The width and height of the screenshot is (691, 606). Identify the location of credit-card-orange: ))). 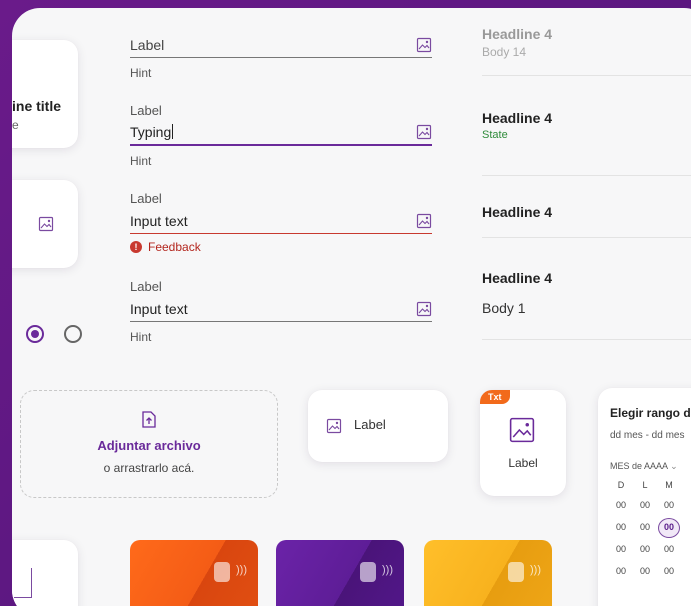
(194, 573).